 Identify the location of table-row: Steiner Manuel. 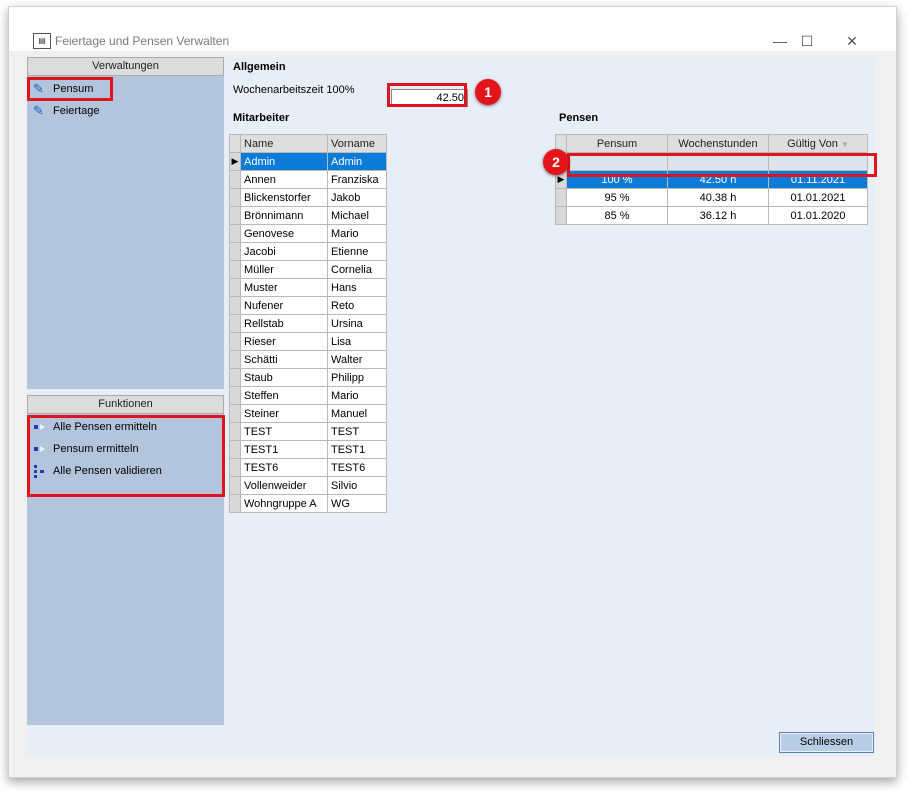
(308, 413).